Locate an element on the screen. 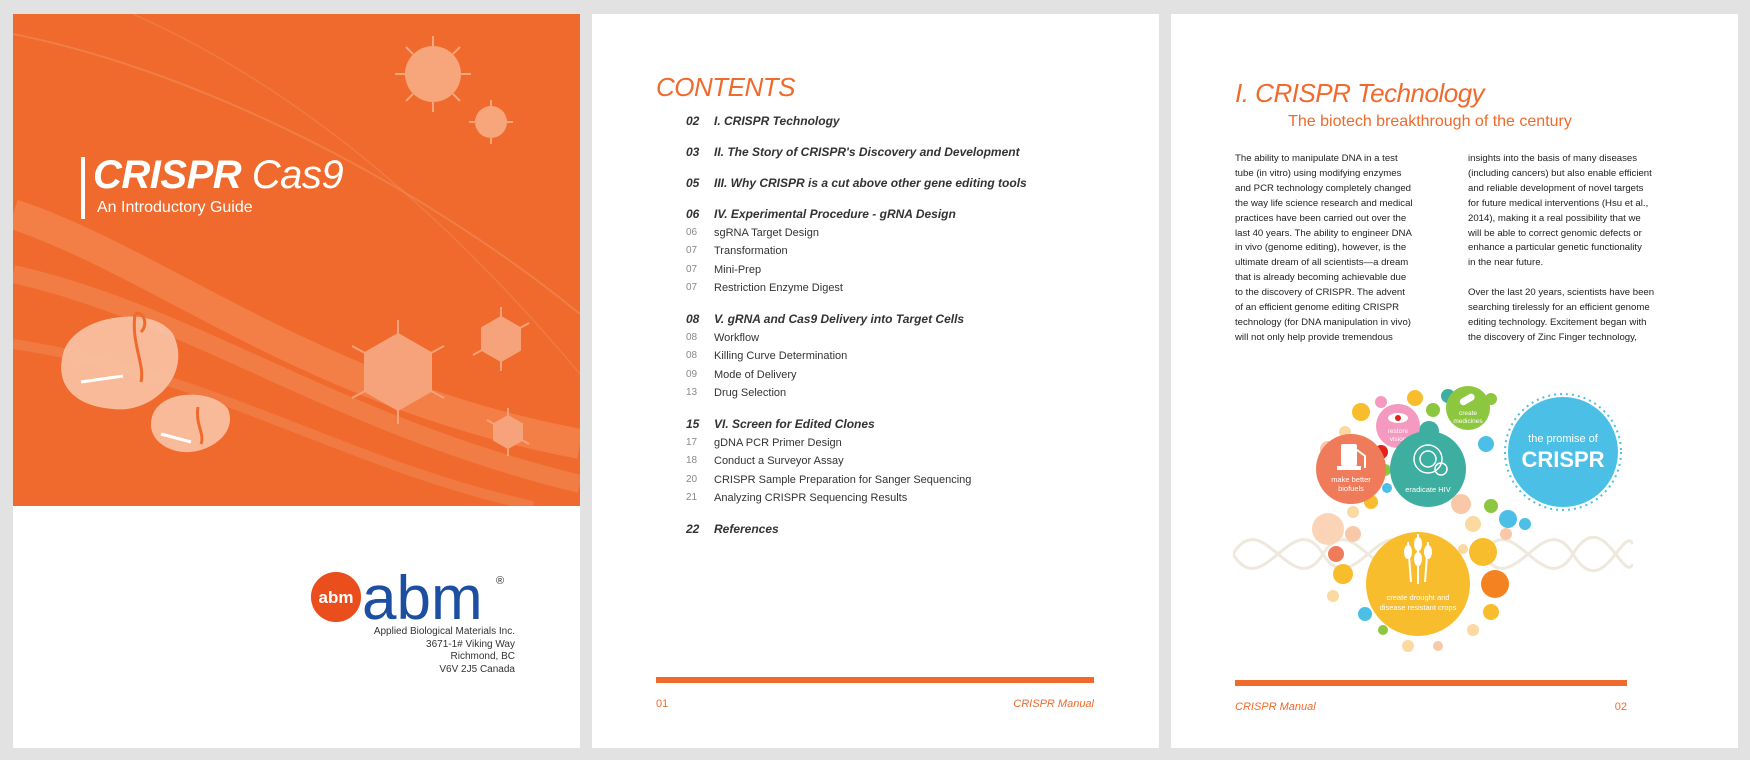 This screenshot has width=1750, height=760. title-light: Cas9 is located at coordinates (292, 175).